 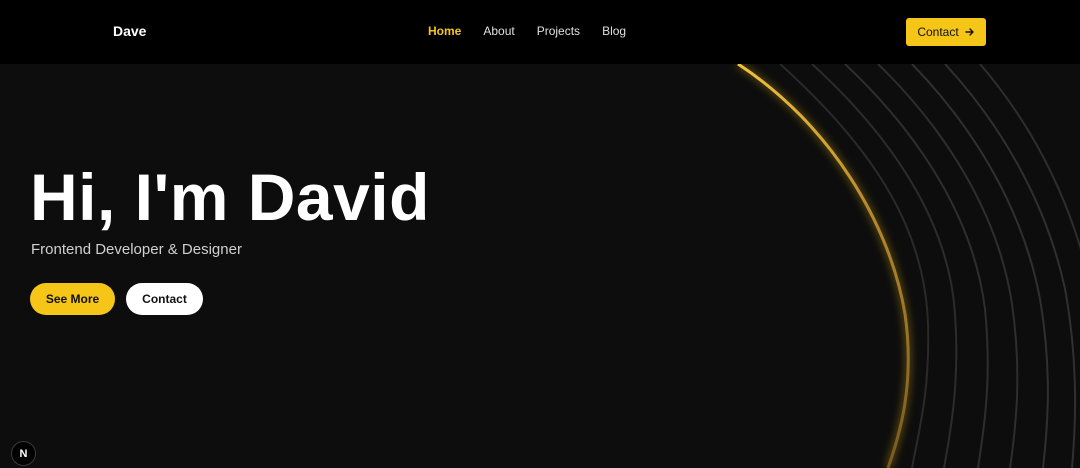 I want to click on nav-contact-button: Contact, so click(x=946, y=32).